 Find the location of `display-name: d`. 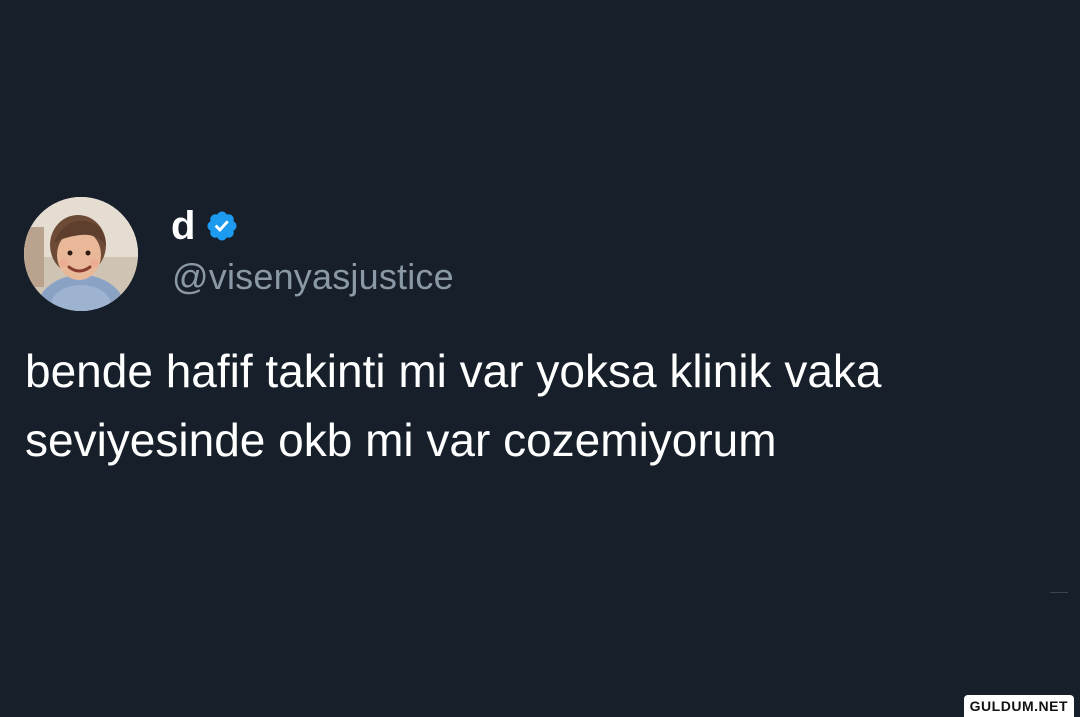

display-name: d is located at coordinates (183, 226).